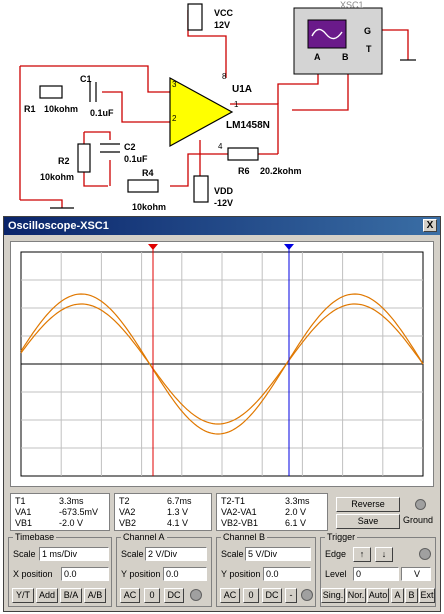 This screenshot has width=444, height=614. I want to click on r2-value: 10kohm, so click(57, 177).